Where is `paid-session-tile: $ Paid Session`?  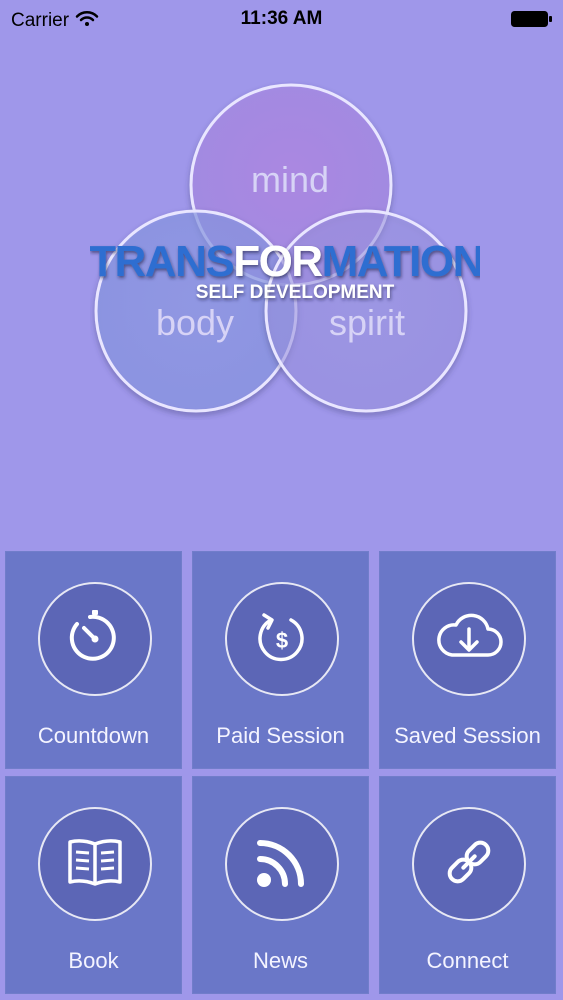 paid-session-tile: $ Paid Session is located at coordinates (280, 660).